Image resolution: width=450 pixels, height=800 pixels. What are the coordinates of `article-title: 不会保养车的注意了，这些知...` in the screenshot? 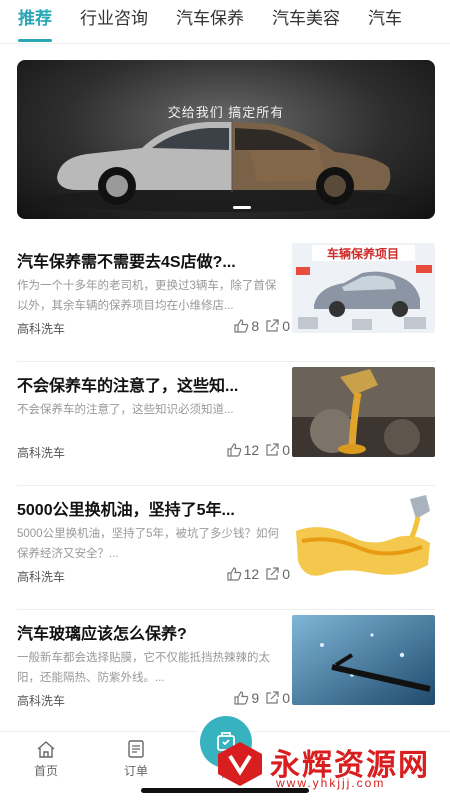 It's located at (128, 386).